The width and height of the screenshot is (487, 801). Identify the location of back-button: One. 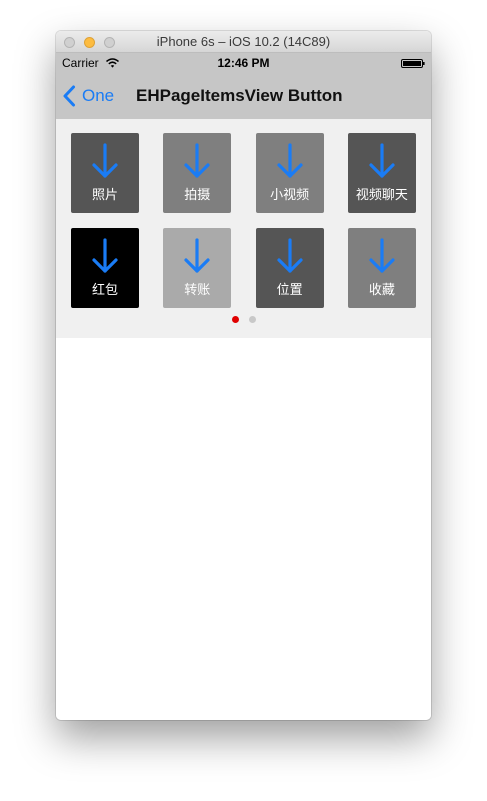
(88, 96).